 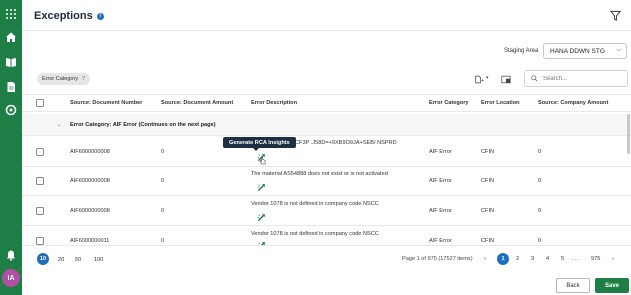 I want to click on error-description-cell: CF3P .J58D=+9XB9O9JA+SEB/ NSPRD, so click(x=346, y=143).